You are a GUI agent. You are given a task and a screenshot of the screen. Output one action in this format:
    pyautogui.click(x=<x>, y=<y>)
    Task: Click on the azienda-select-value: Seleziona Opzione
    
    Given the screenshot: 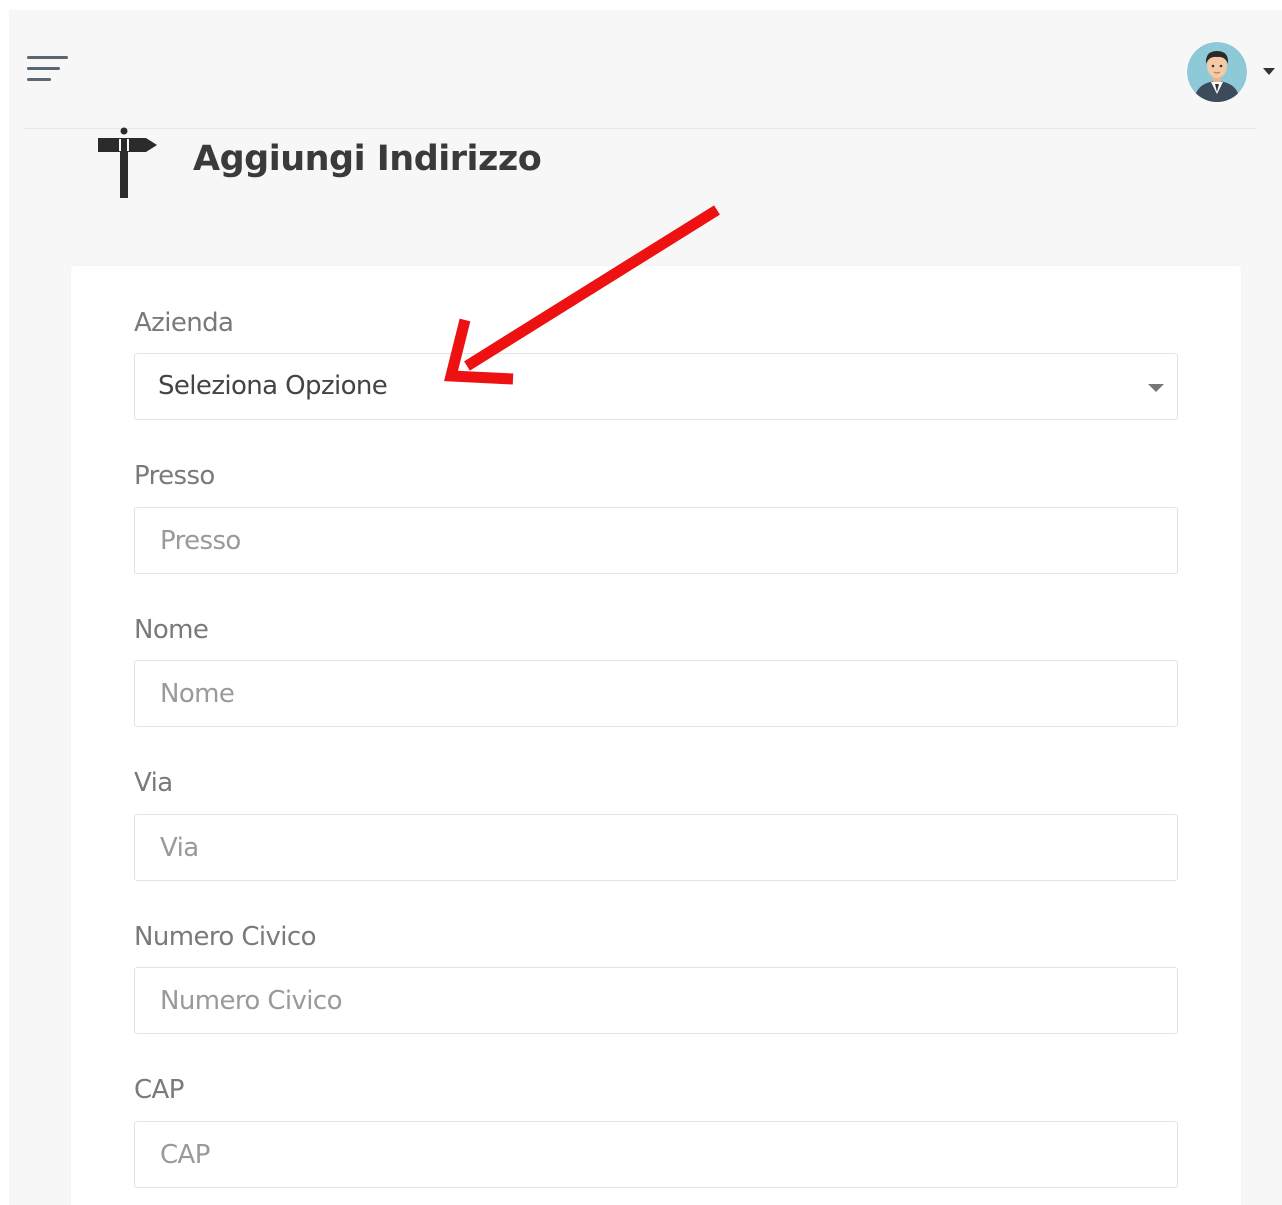 What is the action you would take?
    pyautogui.click(x=273, y=386)
    